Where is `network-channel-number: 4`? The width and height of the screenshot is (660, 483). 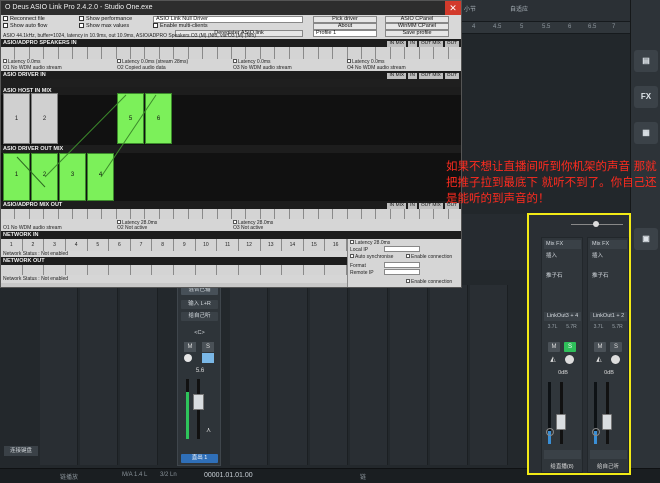
network-channel-number: 4 is located at coordinates (76, 245).